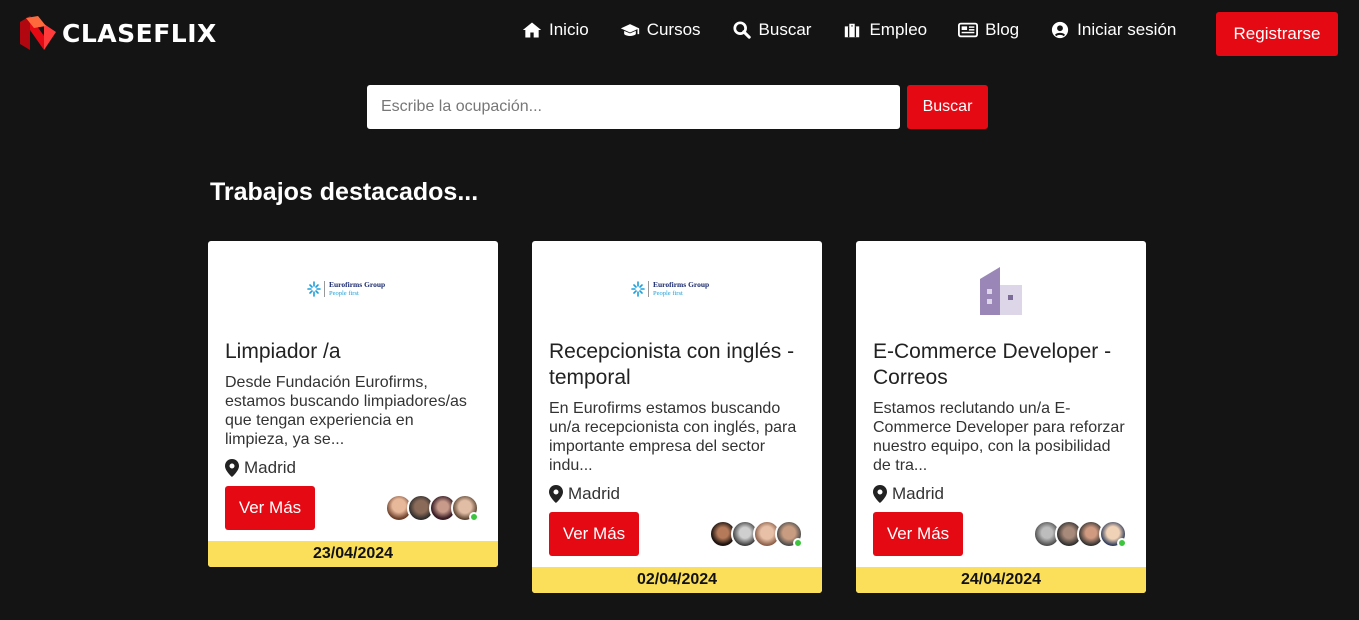 The image size is (1359, 620). What do you see at coordinates (992, 364) in the screenshot?
I see `job-title: E-Commerce Developer - Correos` at bounding box center [992, 364].